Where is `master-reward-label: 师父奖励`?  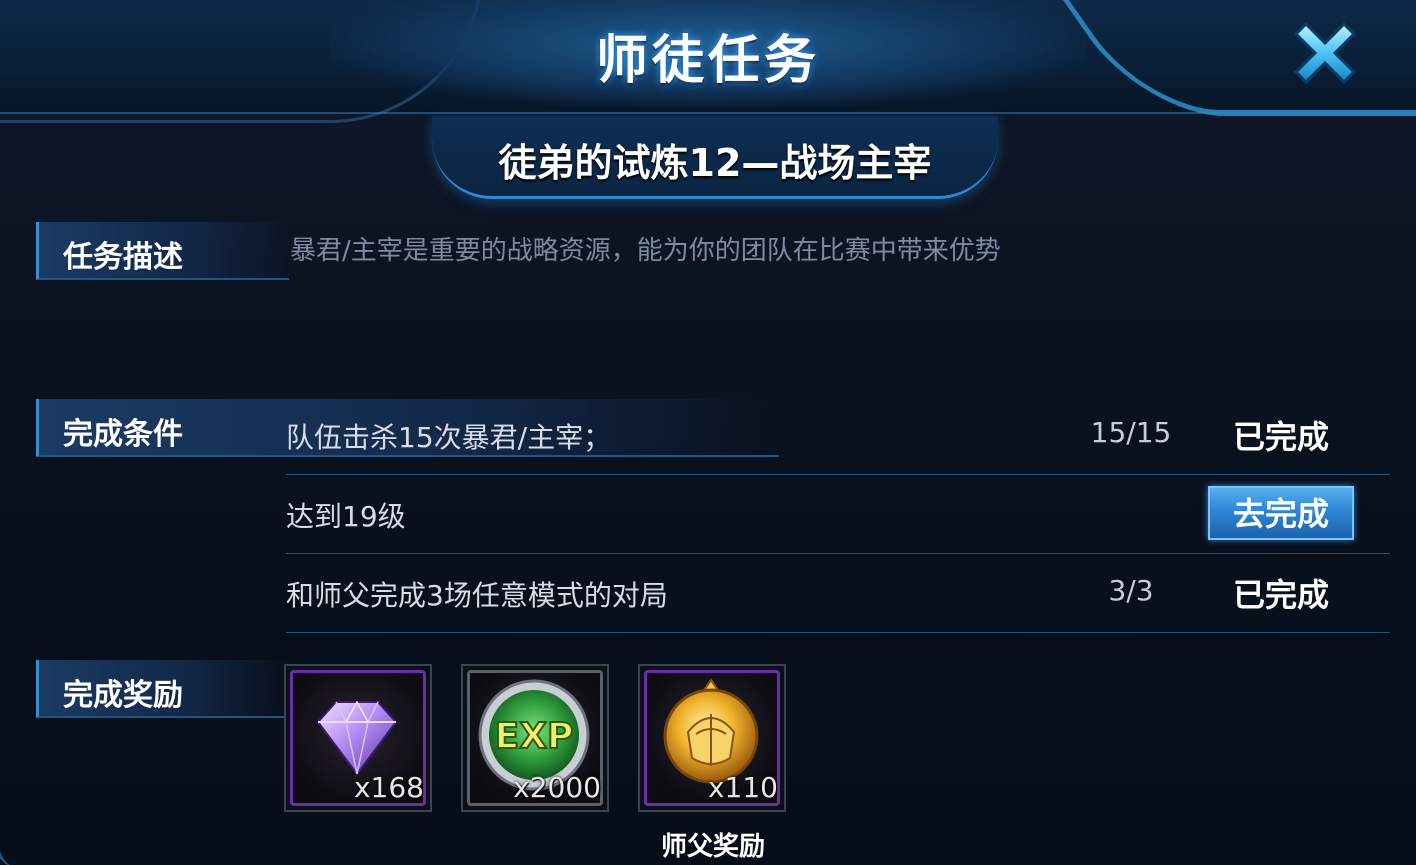 master-reward-label: 师父奖励 is located at coordinates (712, 847).